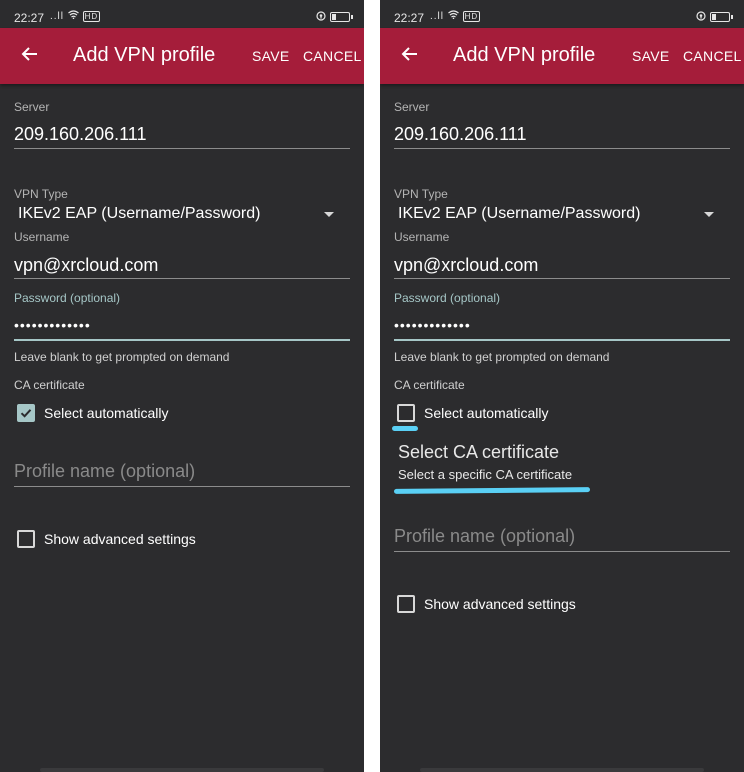  I want to click on checkbox-checked-icon, so click(26, 413).